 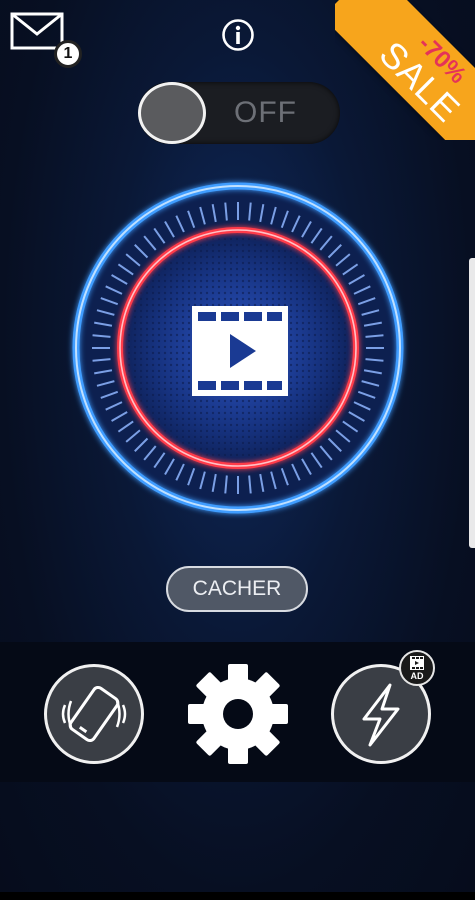 I want to click on mail-button: 1, so click(x=46, y=40).